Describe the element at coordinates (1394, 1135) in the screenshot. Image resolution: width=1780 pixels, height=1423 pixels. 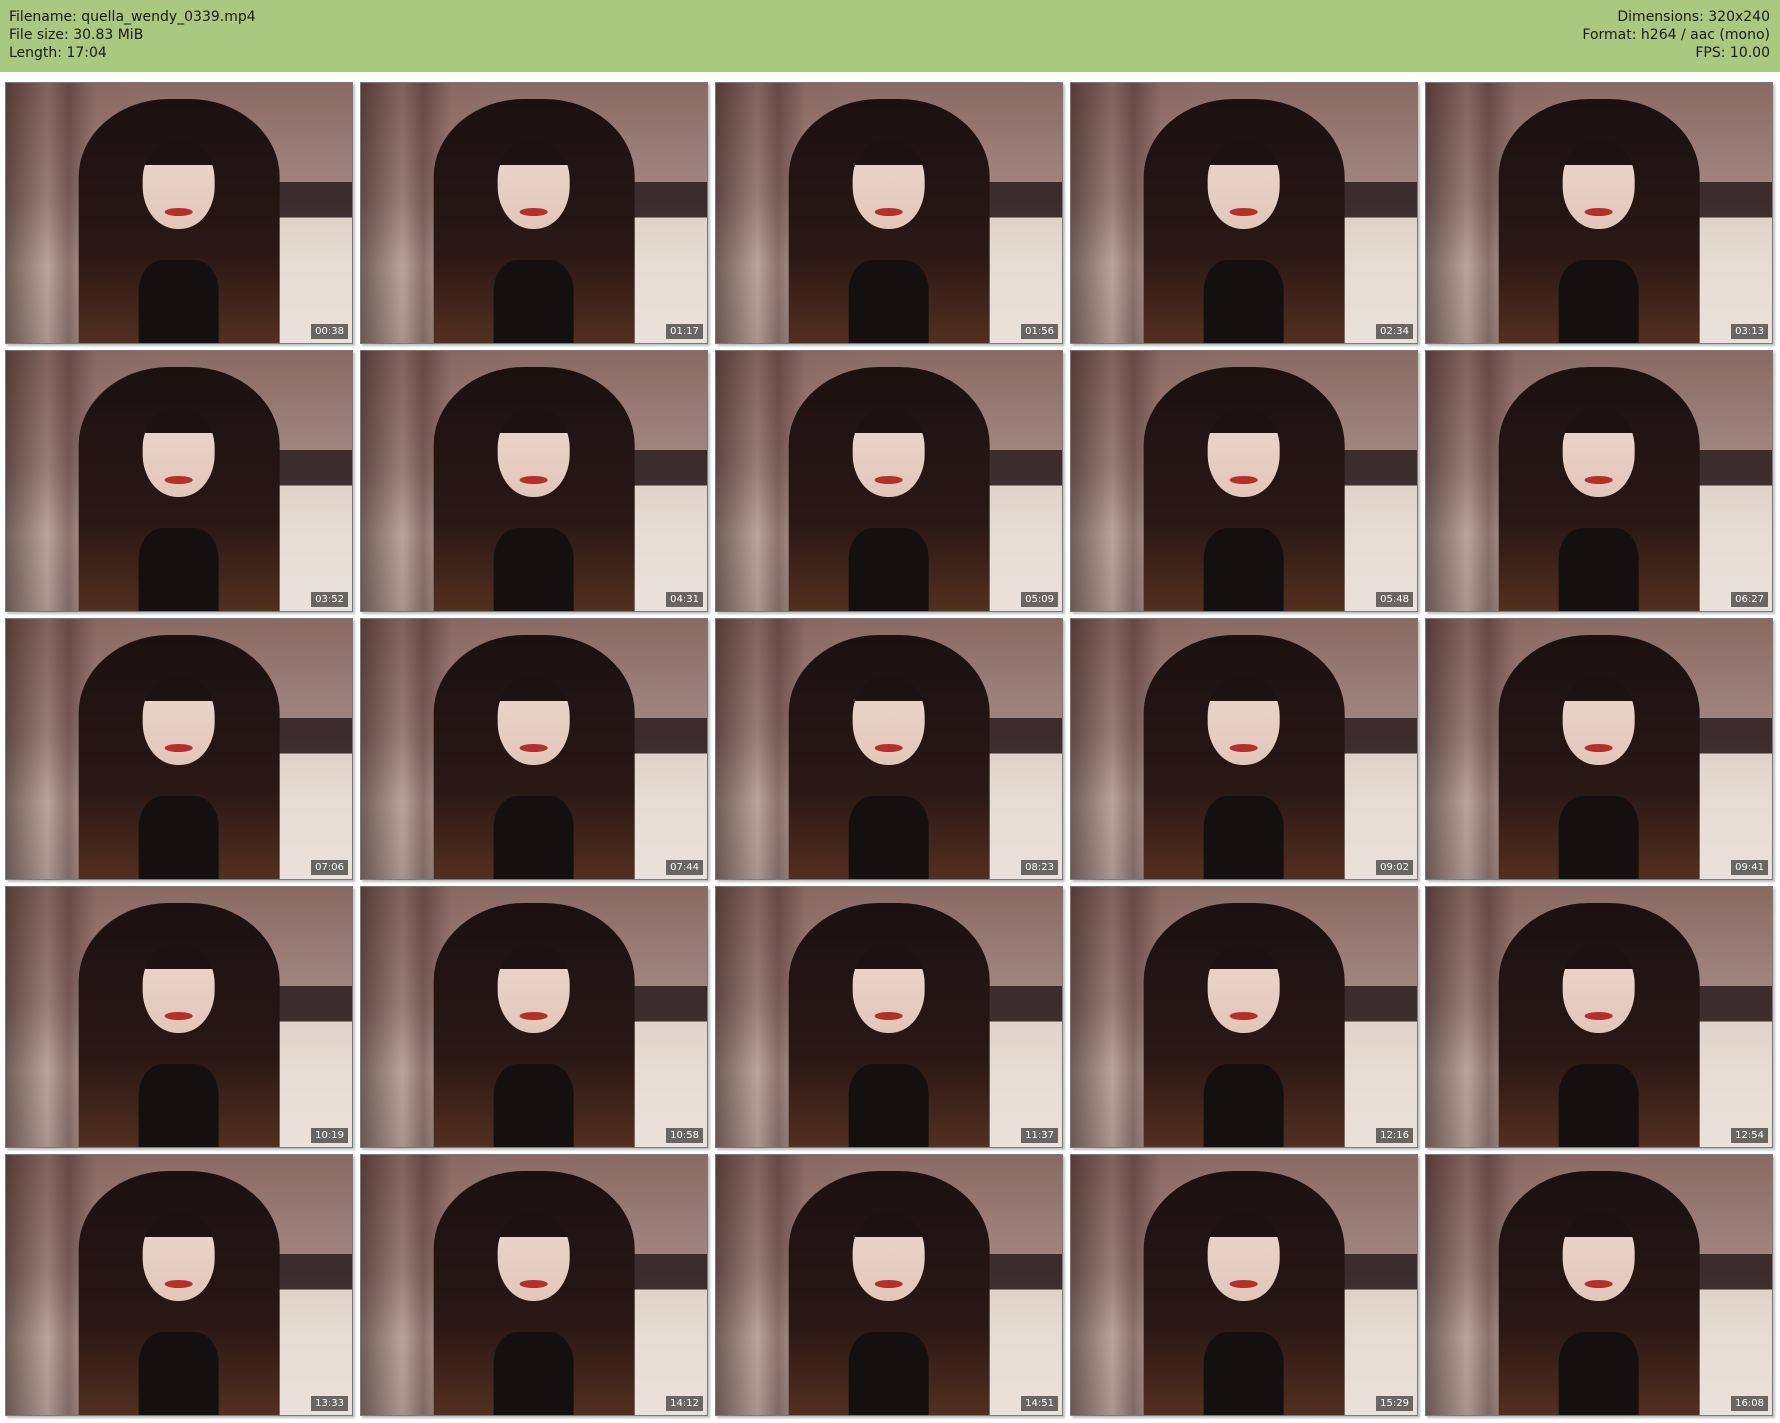
I see `timestamp-label: 12:16` at that location.